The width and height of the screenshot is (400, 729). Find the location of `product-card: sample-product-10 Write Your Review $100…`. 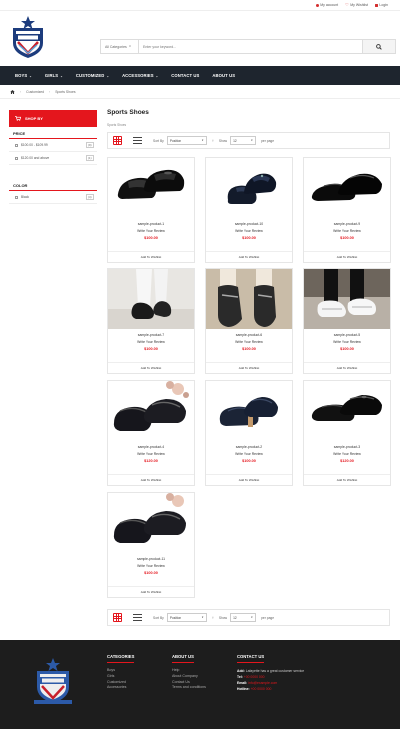

product-card: sample-product-10 Write Your Review $100… is located at coordinates (249, 210).